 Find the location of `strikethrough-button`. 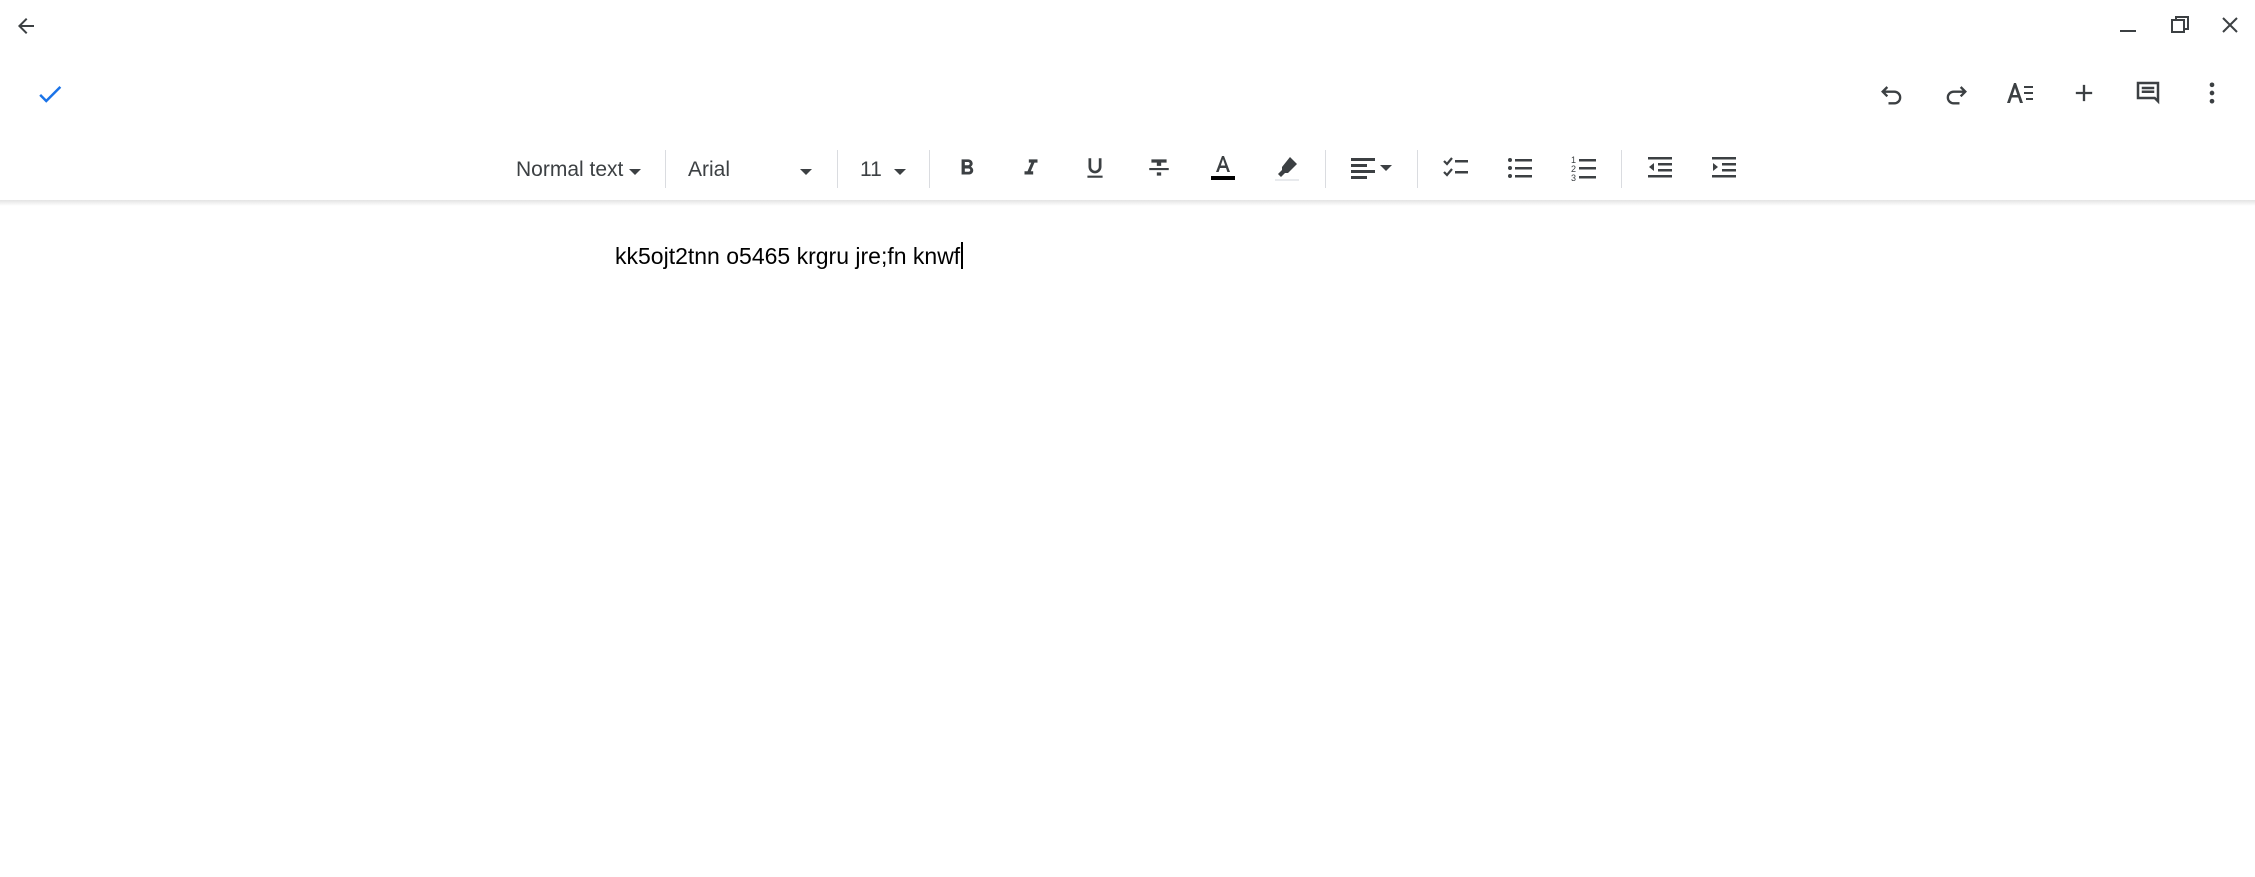

strikethrough-button is located at coordinates (1159, 170).